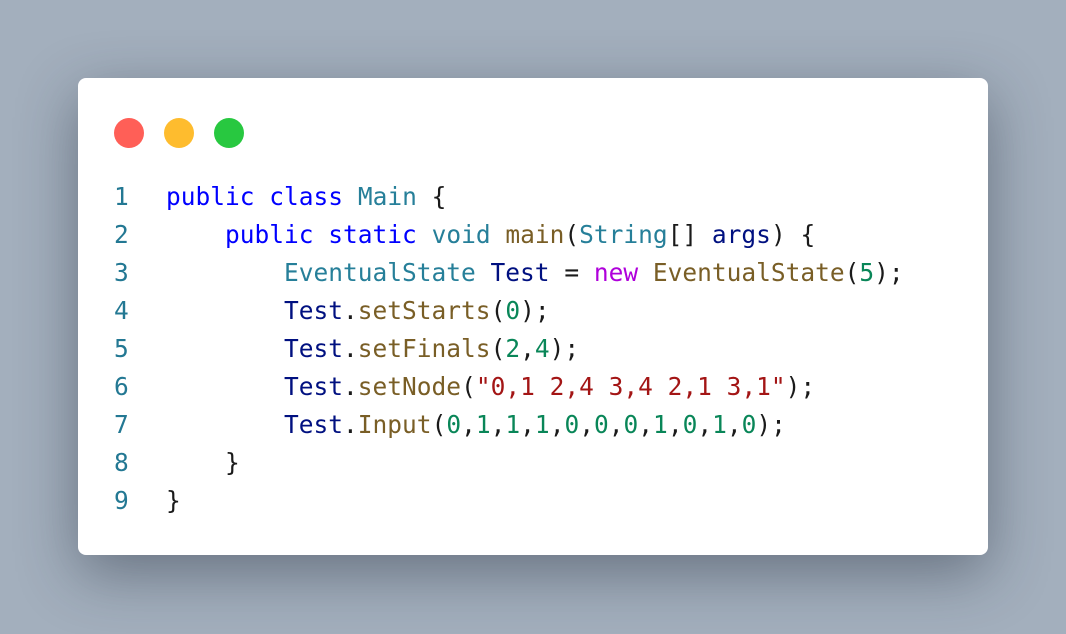 Image resolution: width=1066 pixels, height=634 pixels. Describe the element at coordinates (121, 272) in the screenshot. I see `line-number: 3` at that location.